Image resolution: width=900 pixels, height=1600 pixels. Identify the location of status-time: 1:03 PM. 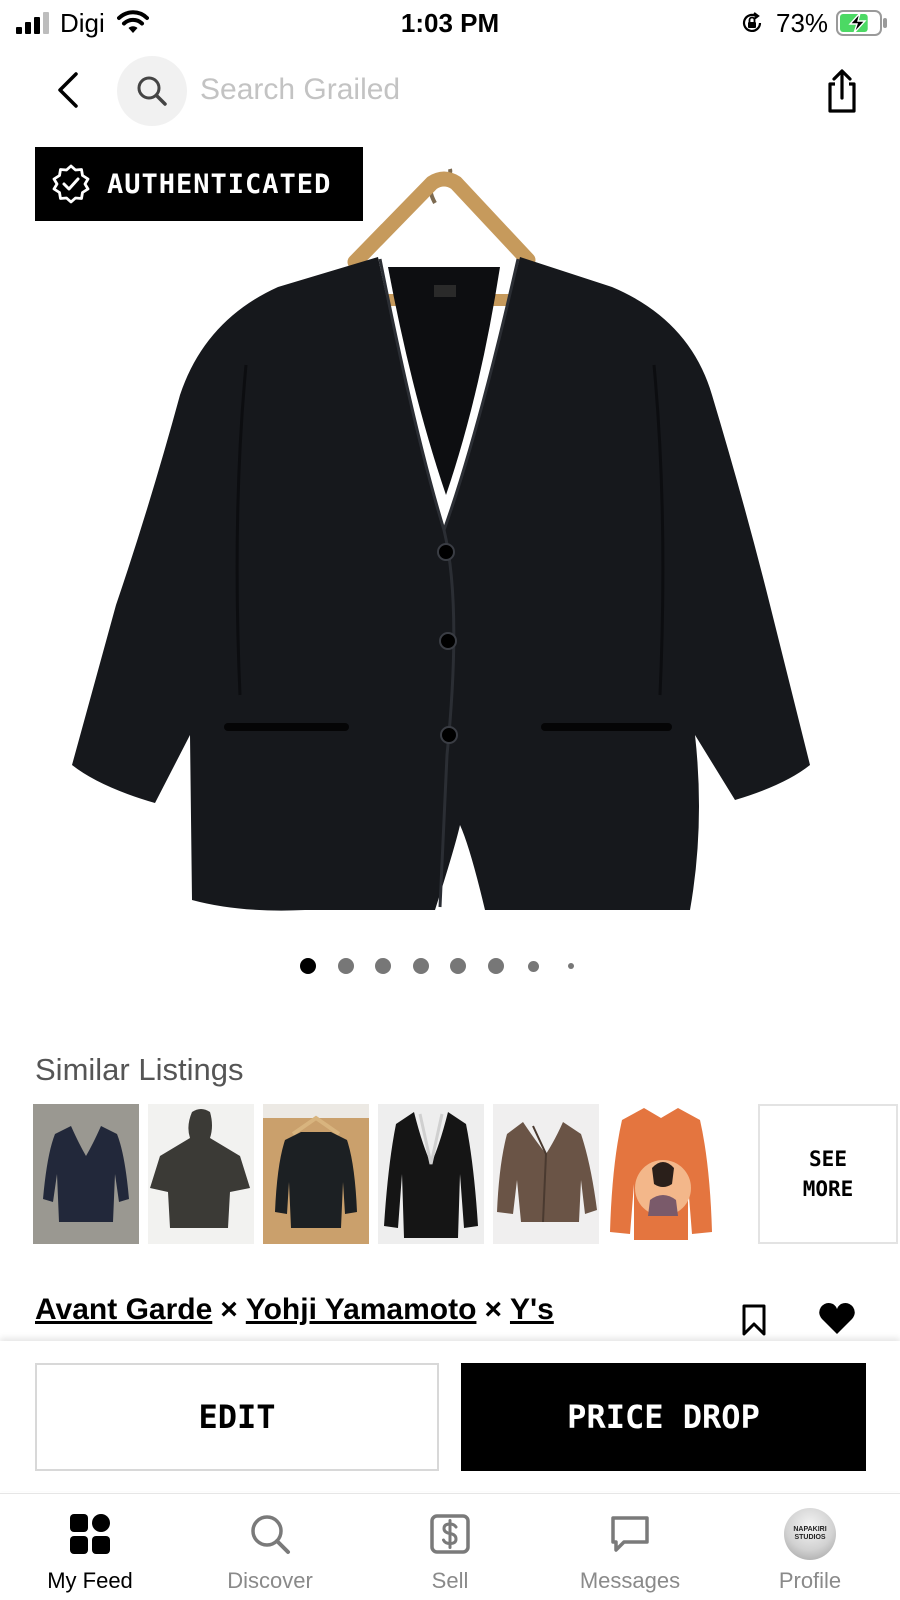
(450, 23).